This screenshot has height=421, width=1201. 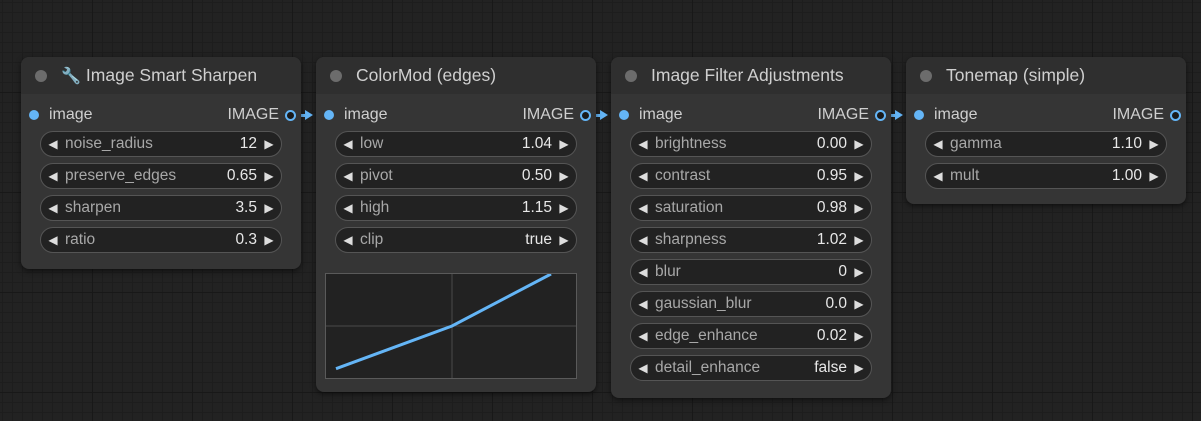 What do you see at coordinates (537, 176) in the screenshot?
I see `widget-value: 0.50` at bounding box center [537, 176].